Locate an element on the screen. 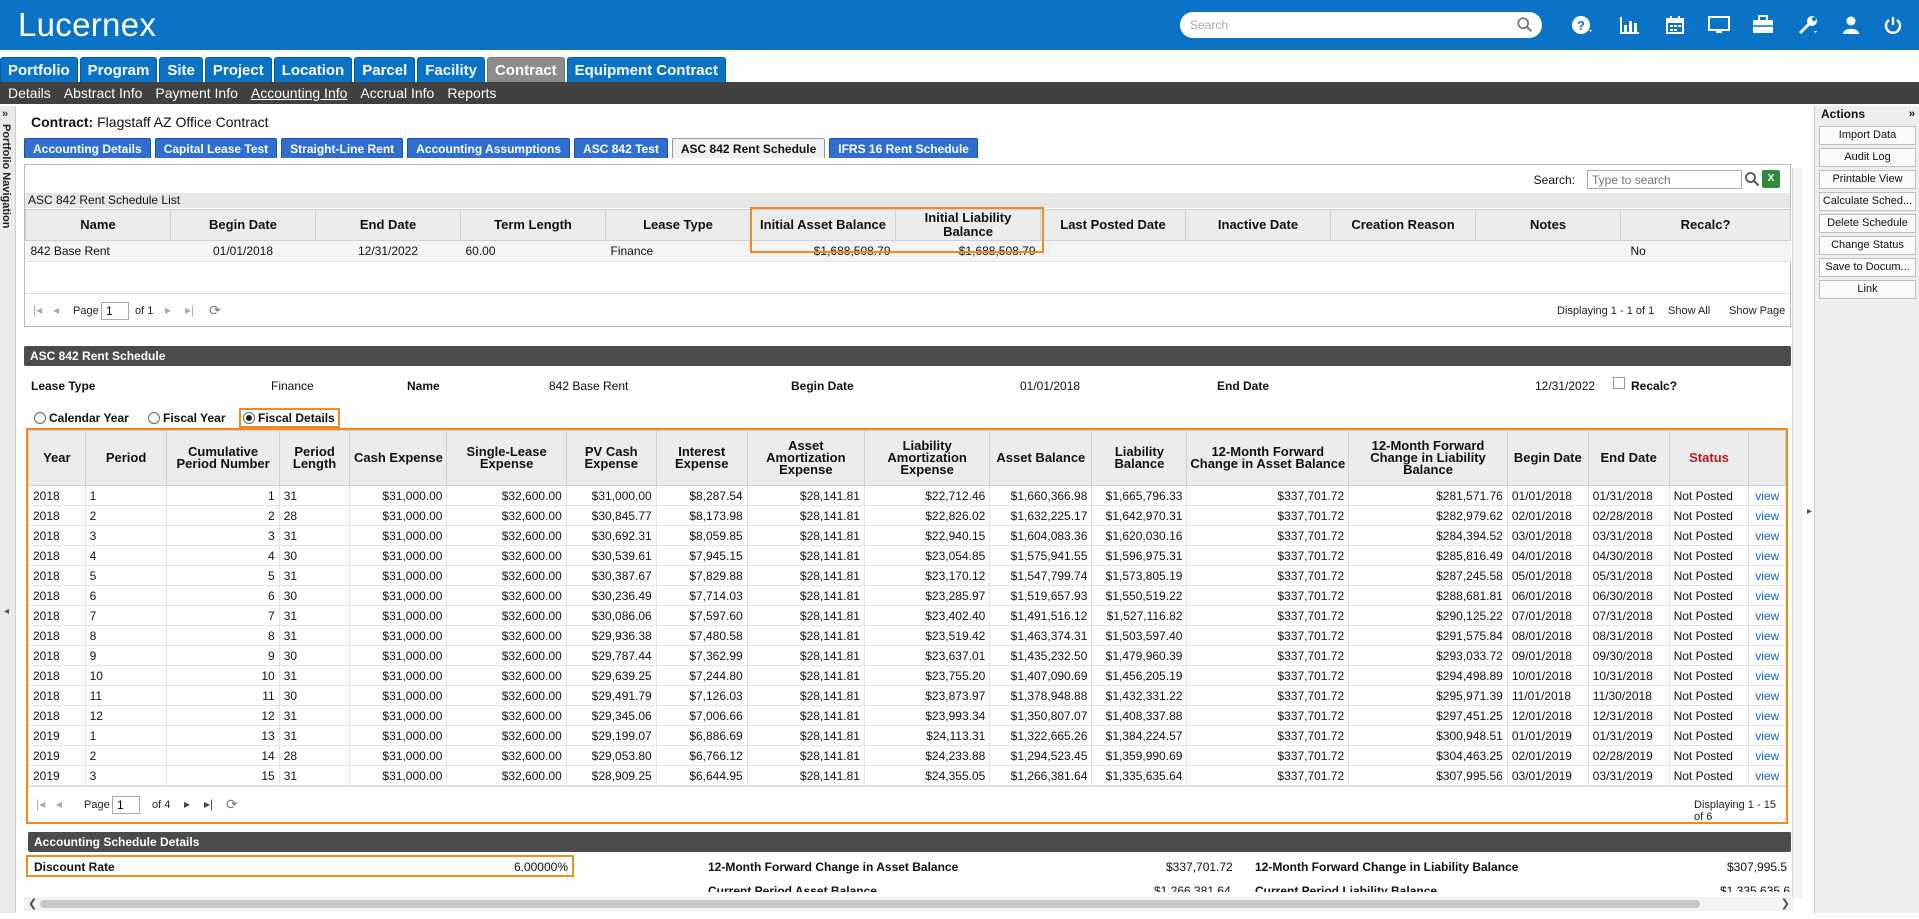 The height and width of the screenshot is (919, 1919). subnav-accounting-info: Accounting Info is located at coordinates (299, 93).